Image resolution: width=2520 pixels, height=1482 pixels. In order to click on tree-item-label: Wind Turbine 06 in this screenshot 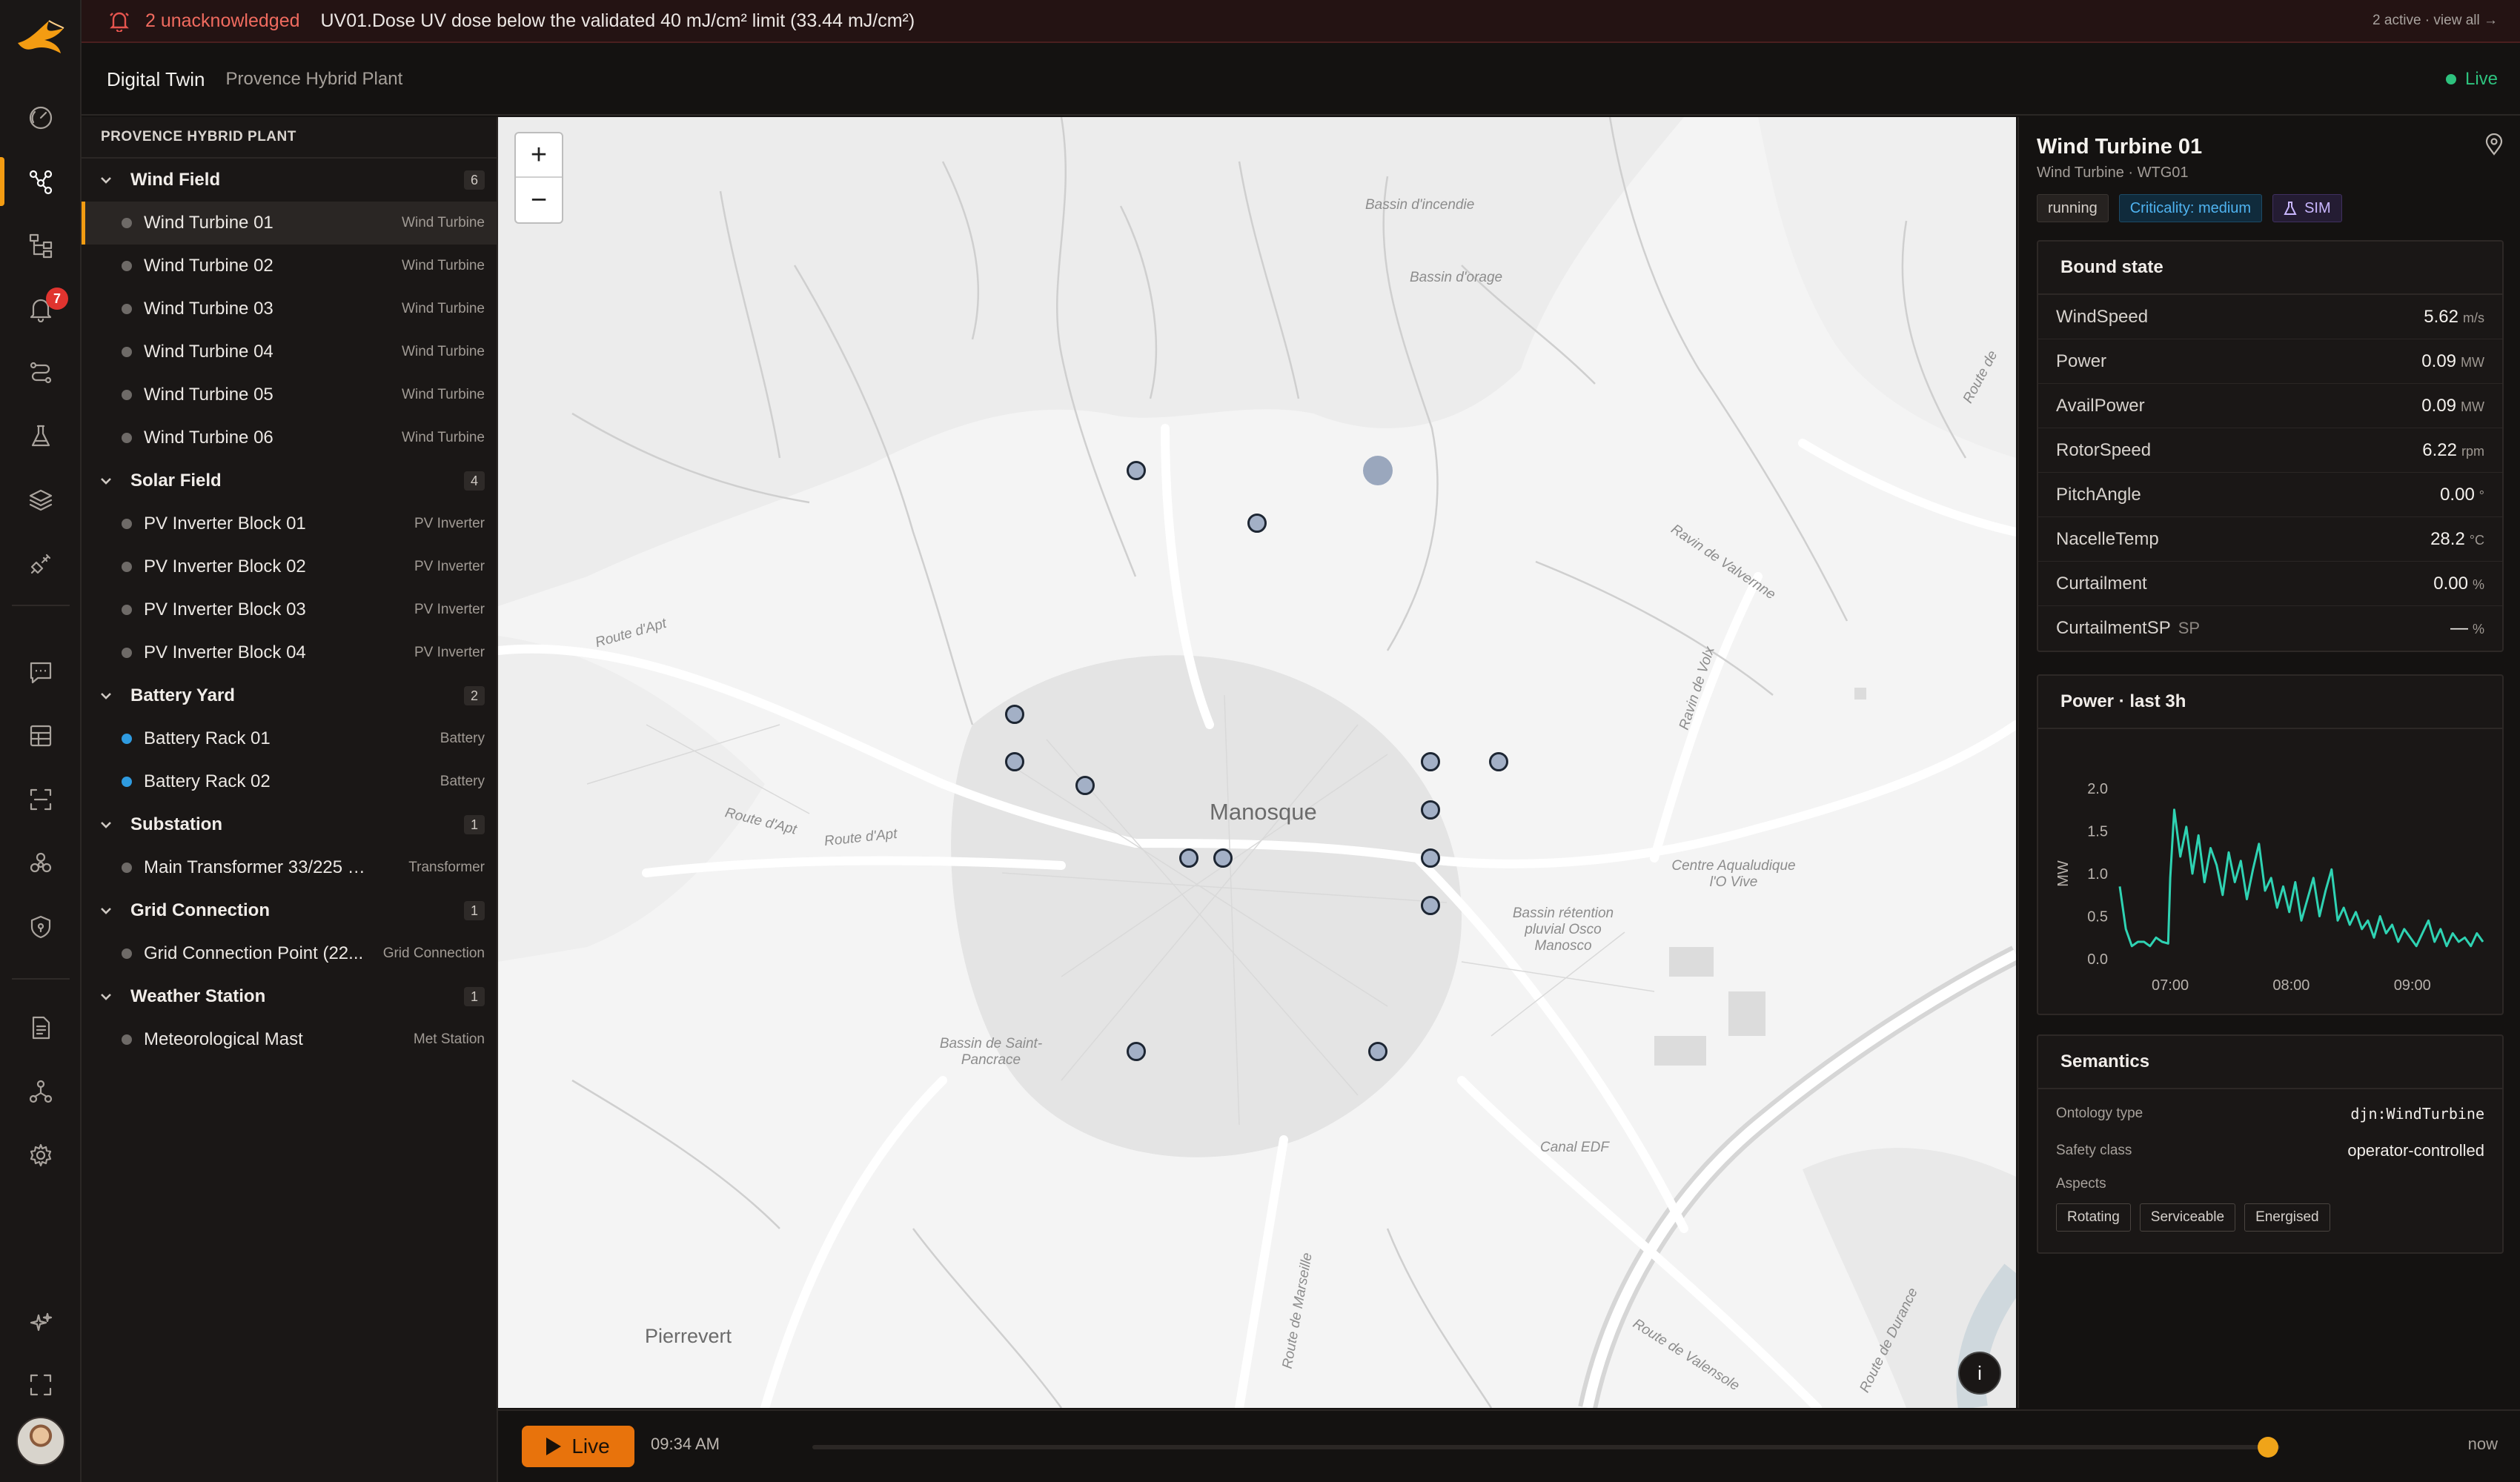, I will do `click(209, 438)`.